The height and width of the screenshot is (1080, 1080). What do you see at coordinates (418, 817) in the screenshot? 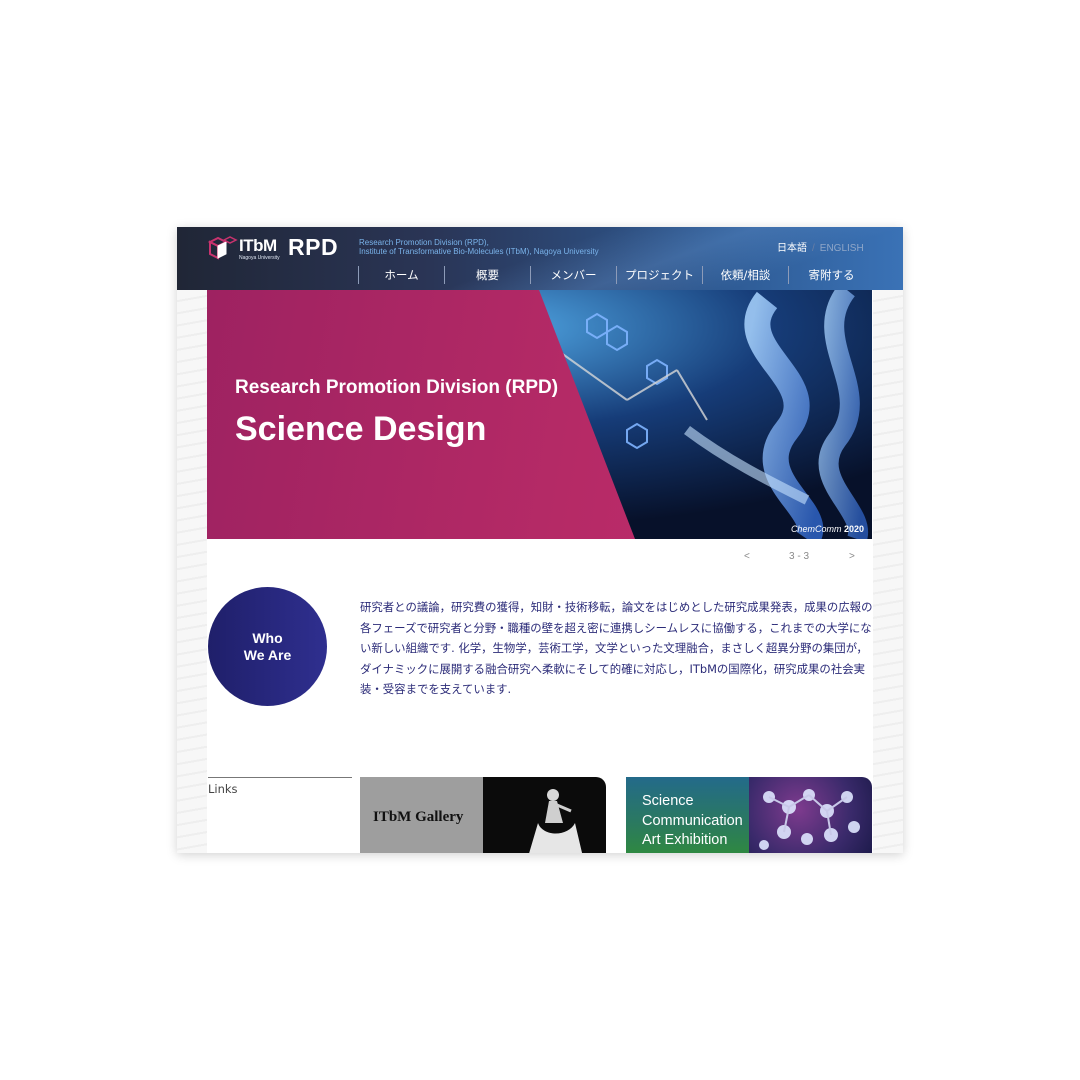
I see `gallery-card-title: ITbM Gallery` at bounding box center [418, 817].